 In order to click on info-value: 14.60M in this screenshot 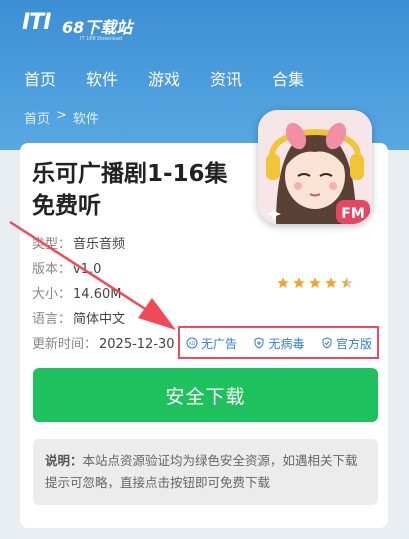, I will do `click(97, 294)`.